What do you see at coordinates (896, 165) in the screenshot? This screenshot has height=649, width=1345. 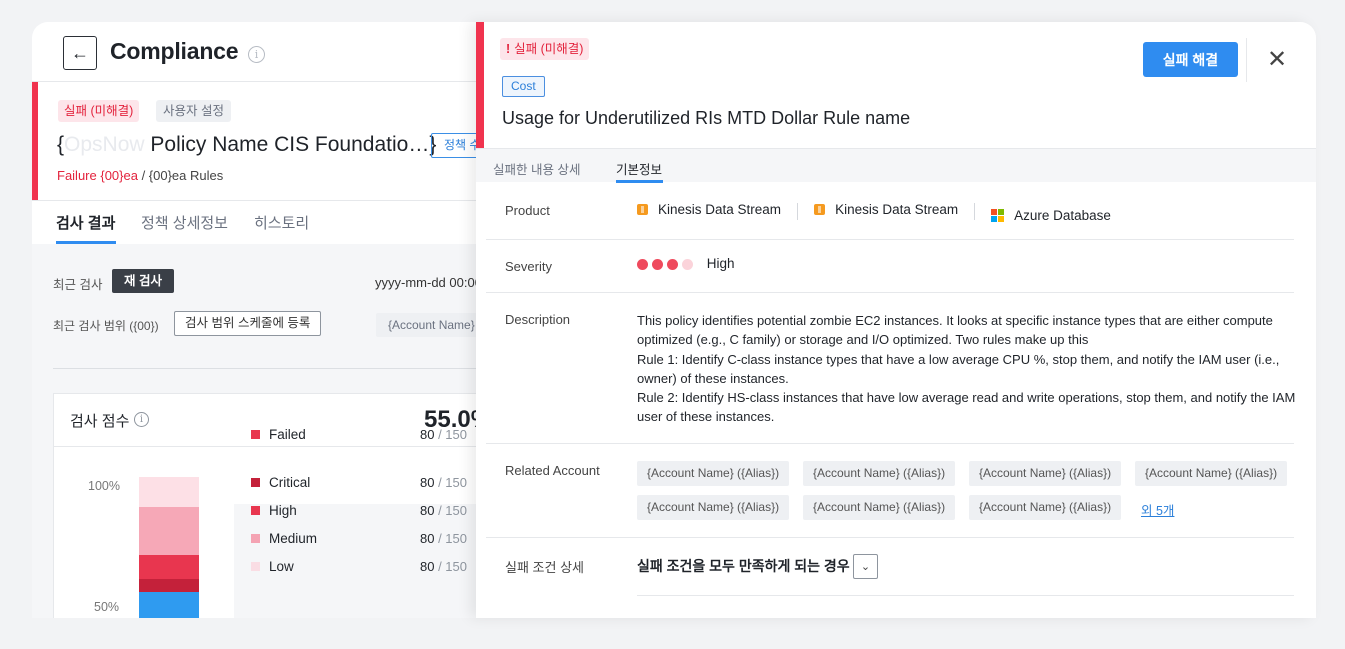 I see `drawer-tabs: 실패한 내용 상세 기본정보` at bounding box center [896, 165].